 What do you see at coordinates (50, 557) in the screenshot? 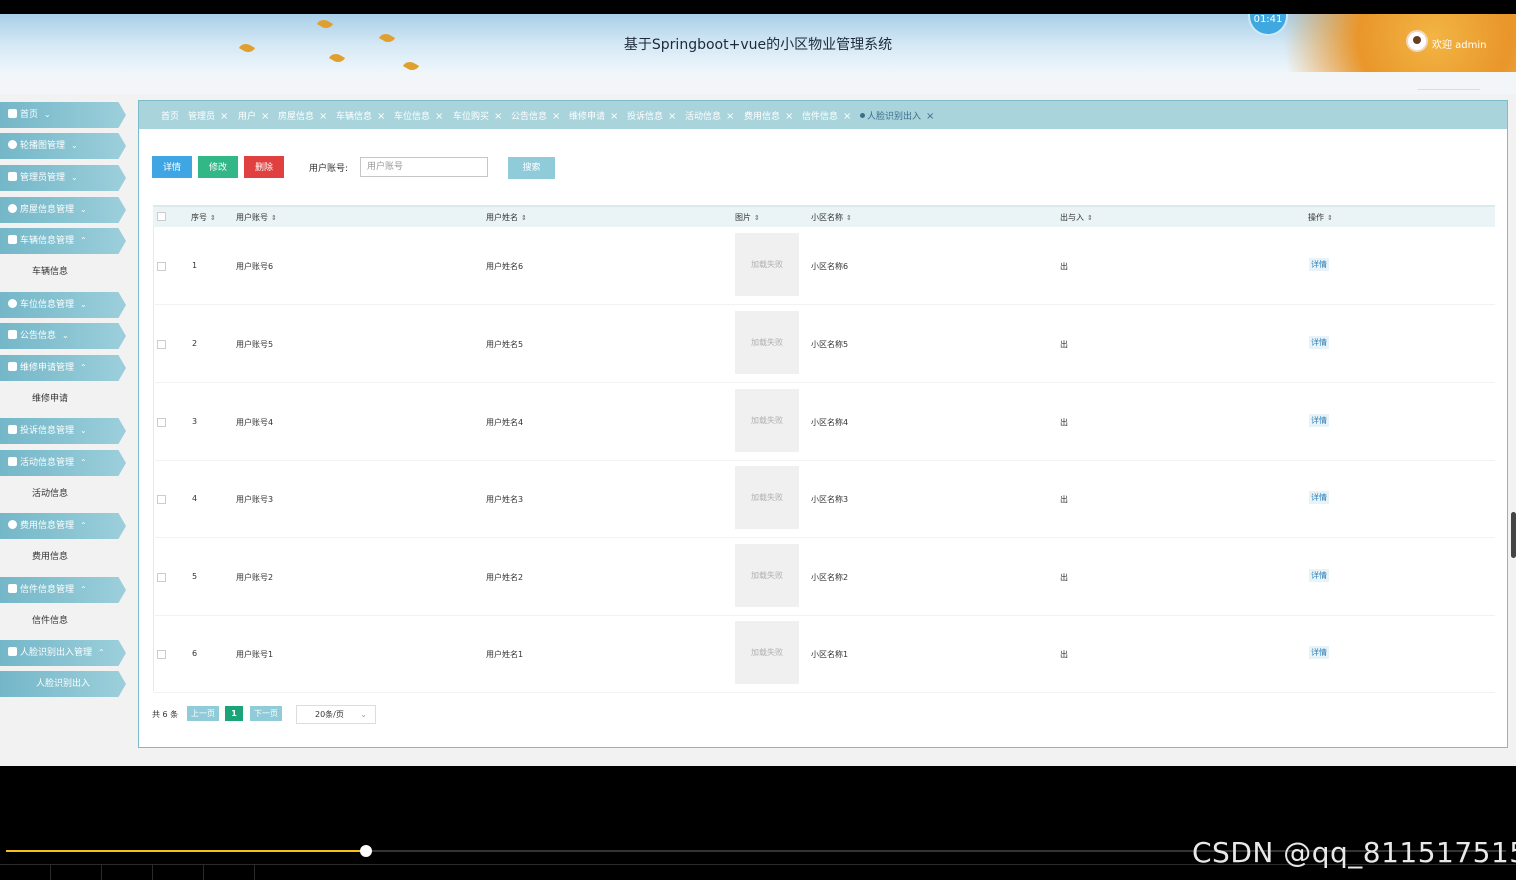
I see `sidebar-subitem-fee-info: 费用信息` at bounding box center [50, 557].